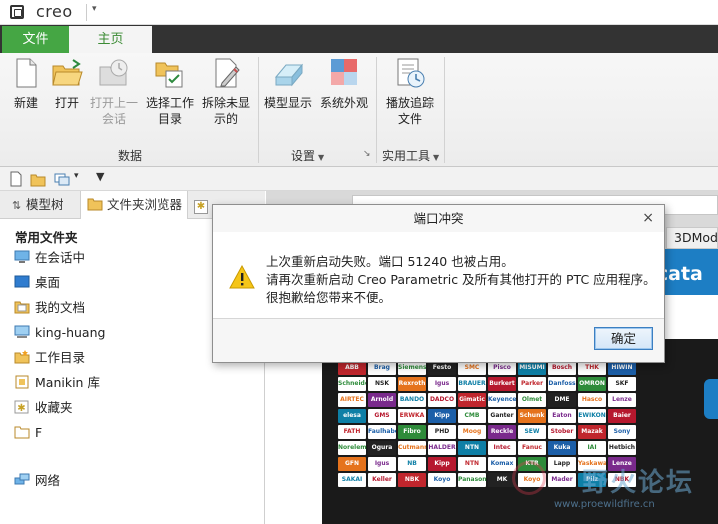  I want to click on folder-item-my-documents: 我的文档, so click(49, 308).